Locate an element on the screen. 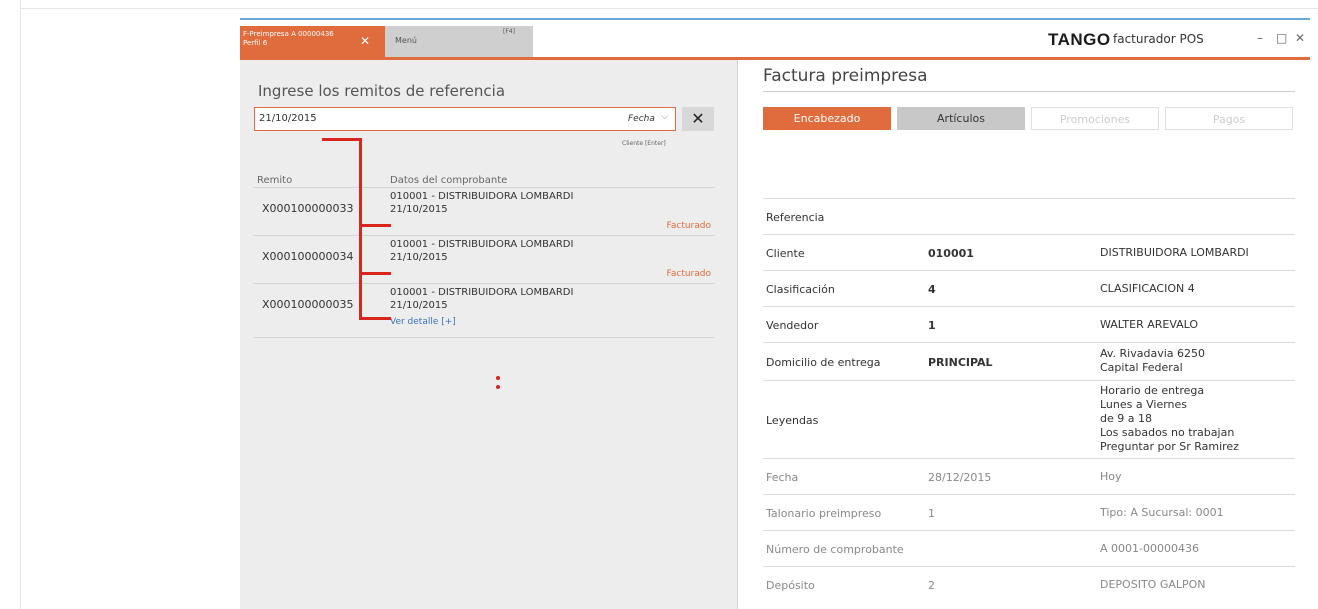  tab-encabezado: Encabezado is located at coordinates (827, 118).